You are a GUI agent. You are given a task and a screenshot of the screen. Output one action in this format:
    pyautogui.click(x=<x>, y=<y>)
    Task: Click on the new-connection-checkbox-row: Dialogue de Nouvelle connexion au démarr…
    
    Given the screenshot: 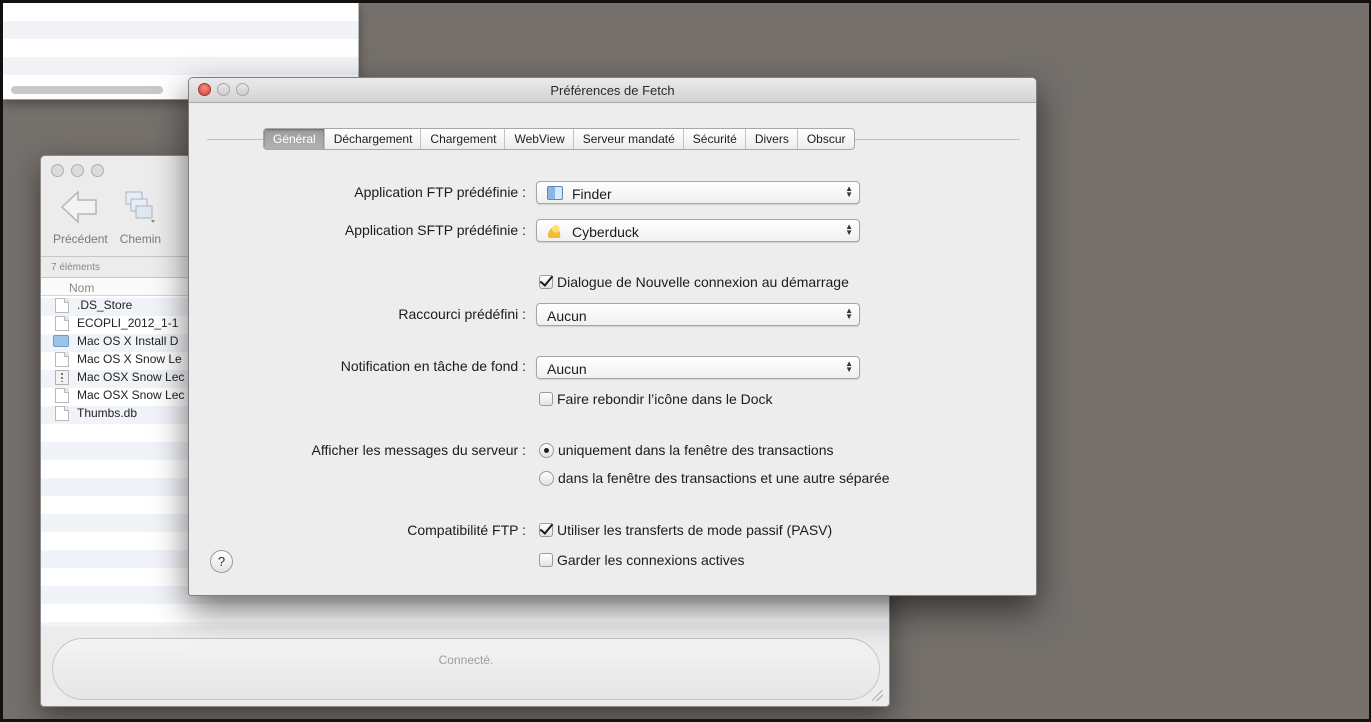 What is the action you would take?
    pyautogui.click(x=694, y=282)
    